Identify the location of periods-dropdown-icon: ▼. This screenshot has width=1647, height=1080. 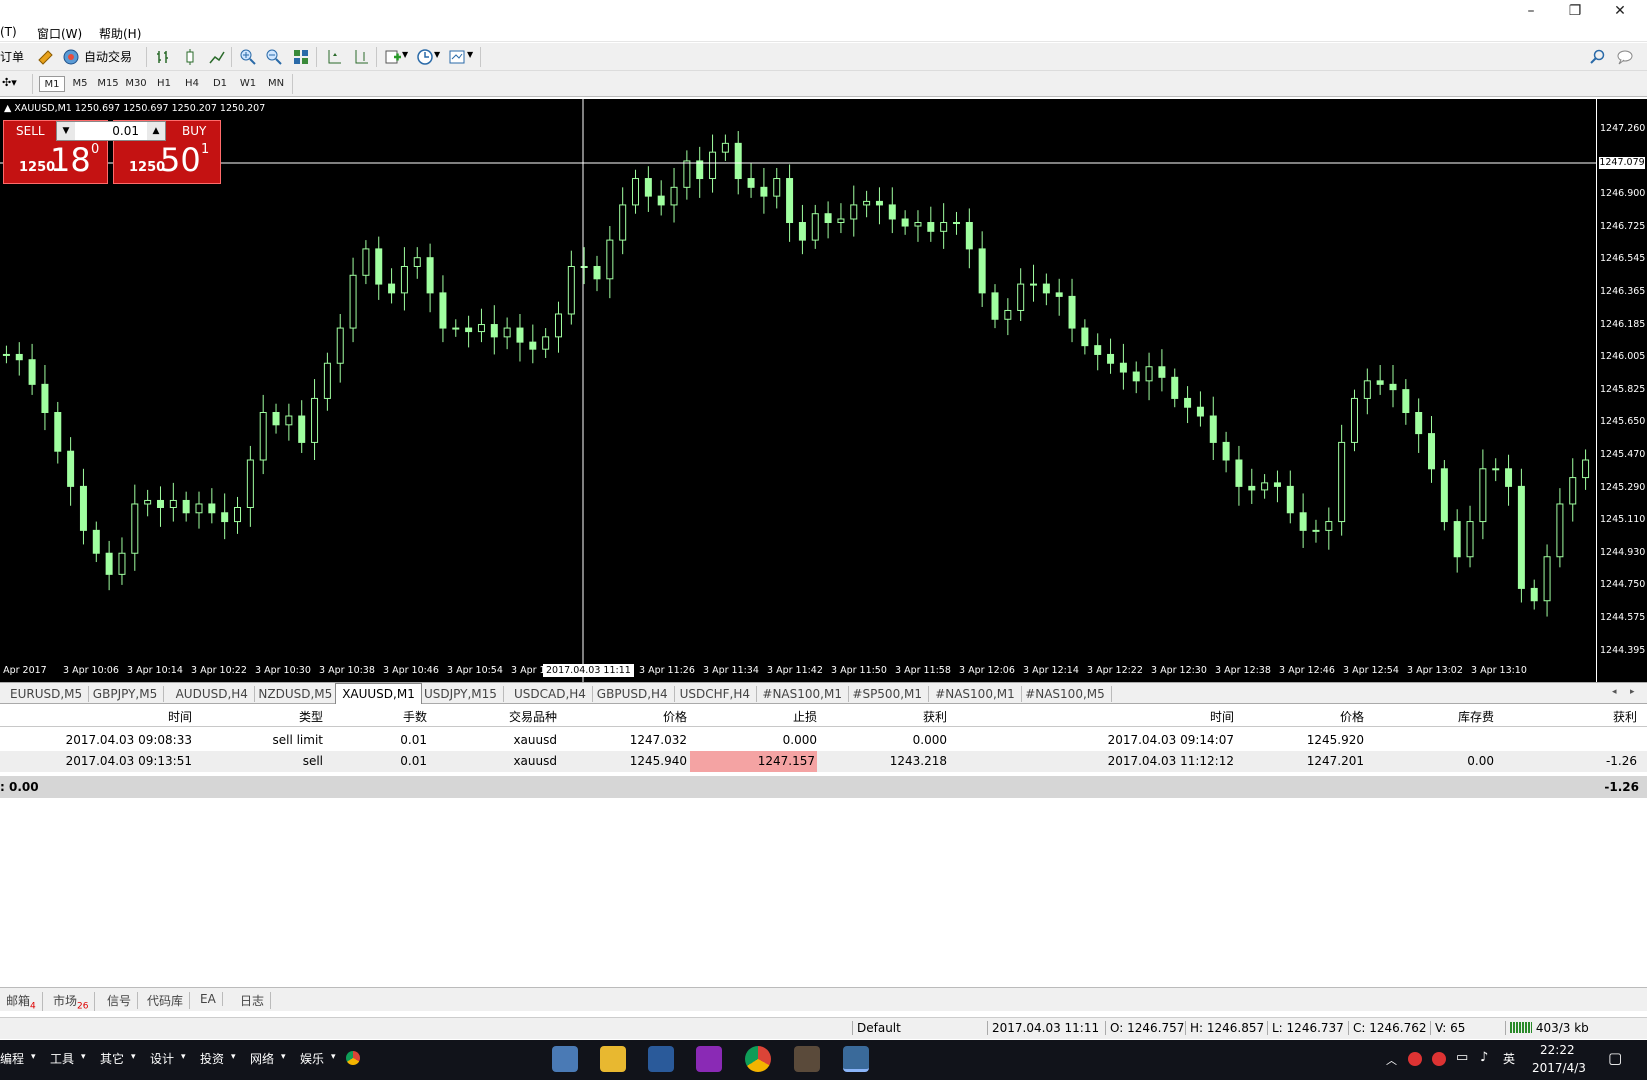
(437, 54).